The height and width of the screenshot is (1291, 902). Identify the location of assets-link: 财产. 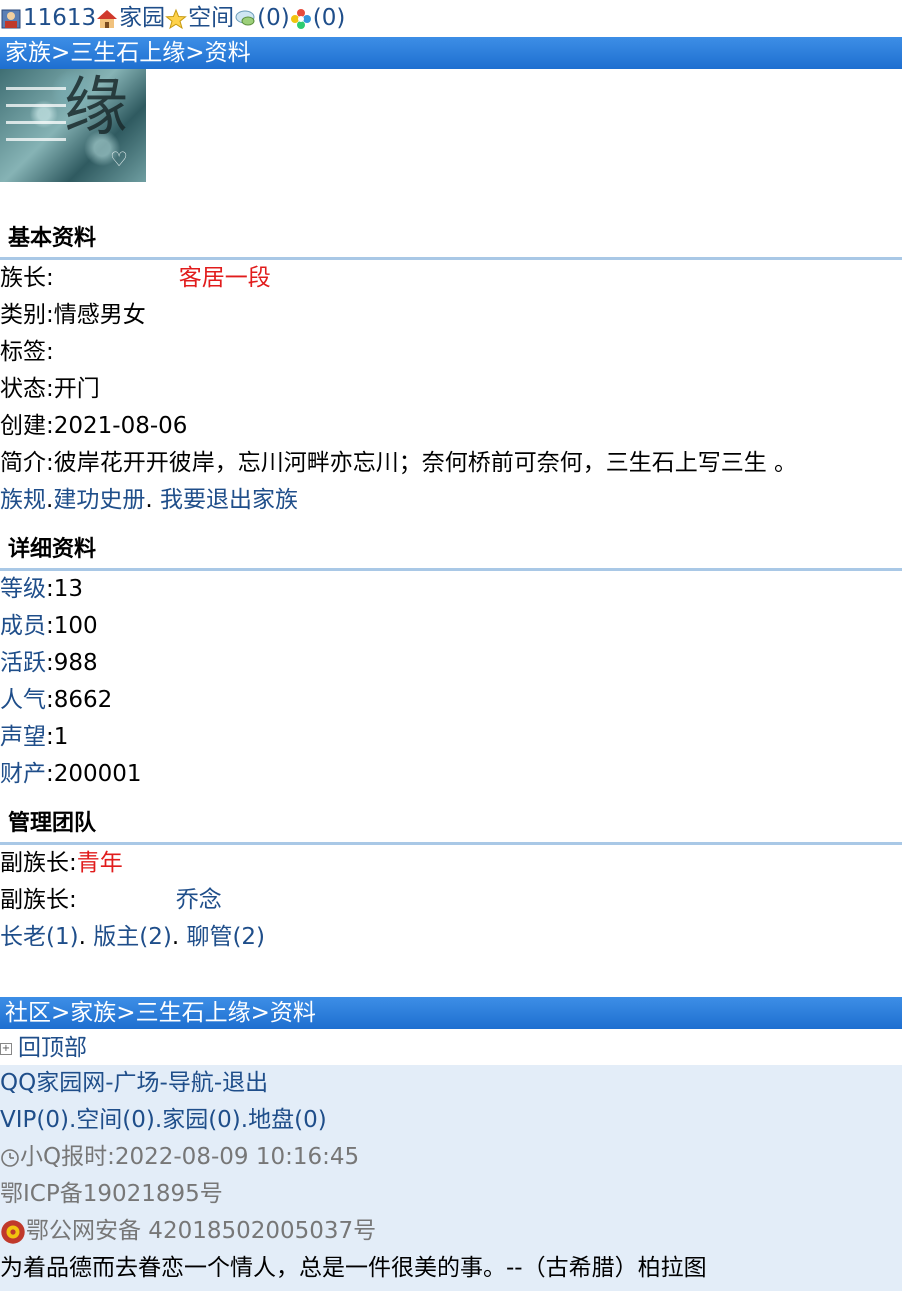
(23, 774).